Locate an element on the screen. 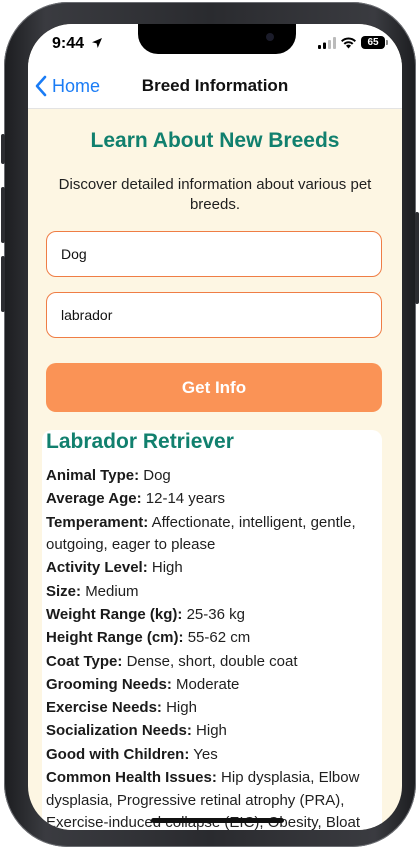 The image size is (420, 849). home-indicator is located at coordinates (217, 820).